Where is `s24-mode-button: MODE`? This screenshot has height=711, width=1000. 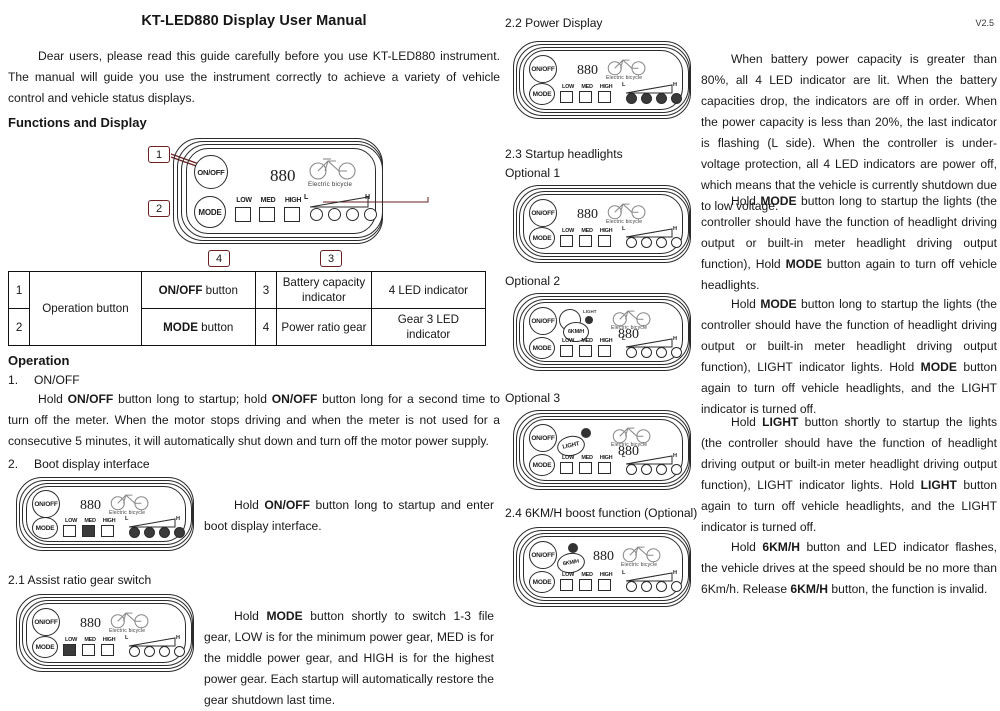 s24-mode-button: MODE is located at coordinates (542, 582).